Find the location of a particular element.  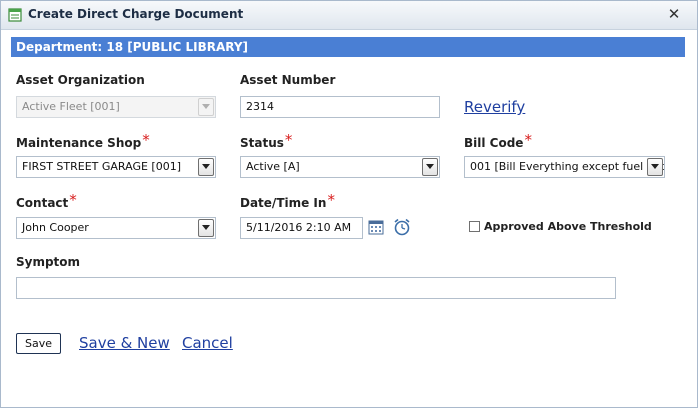

datetime-in-label: Date/Time In* is located at coordinates (287, 201).